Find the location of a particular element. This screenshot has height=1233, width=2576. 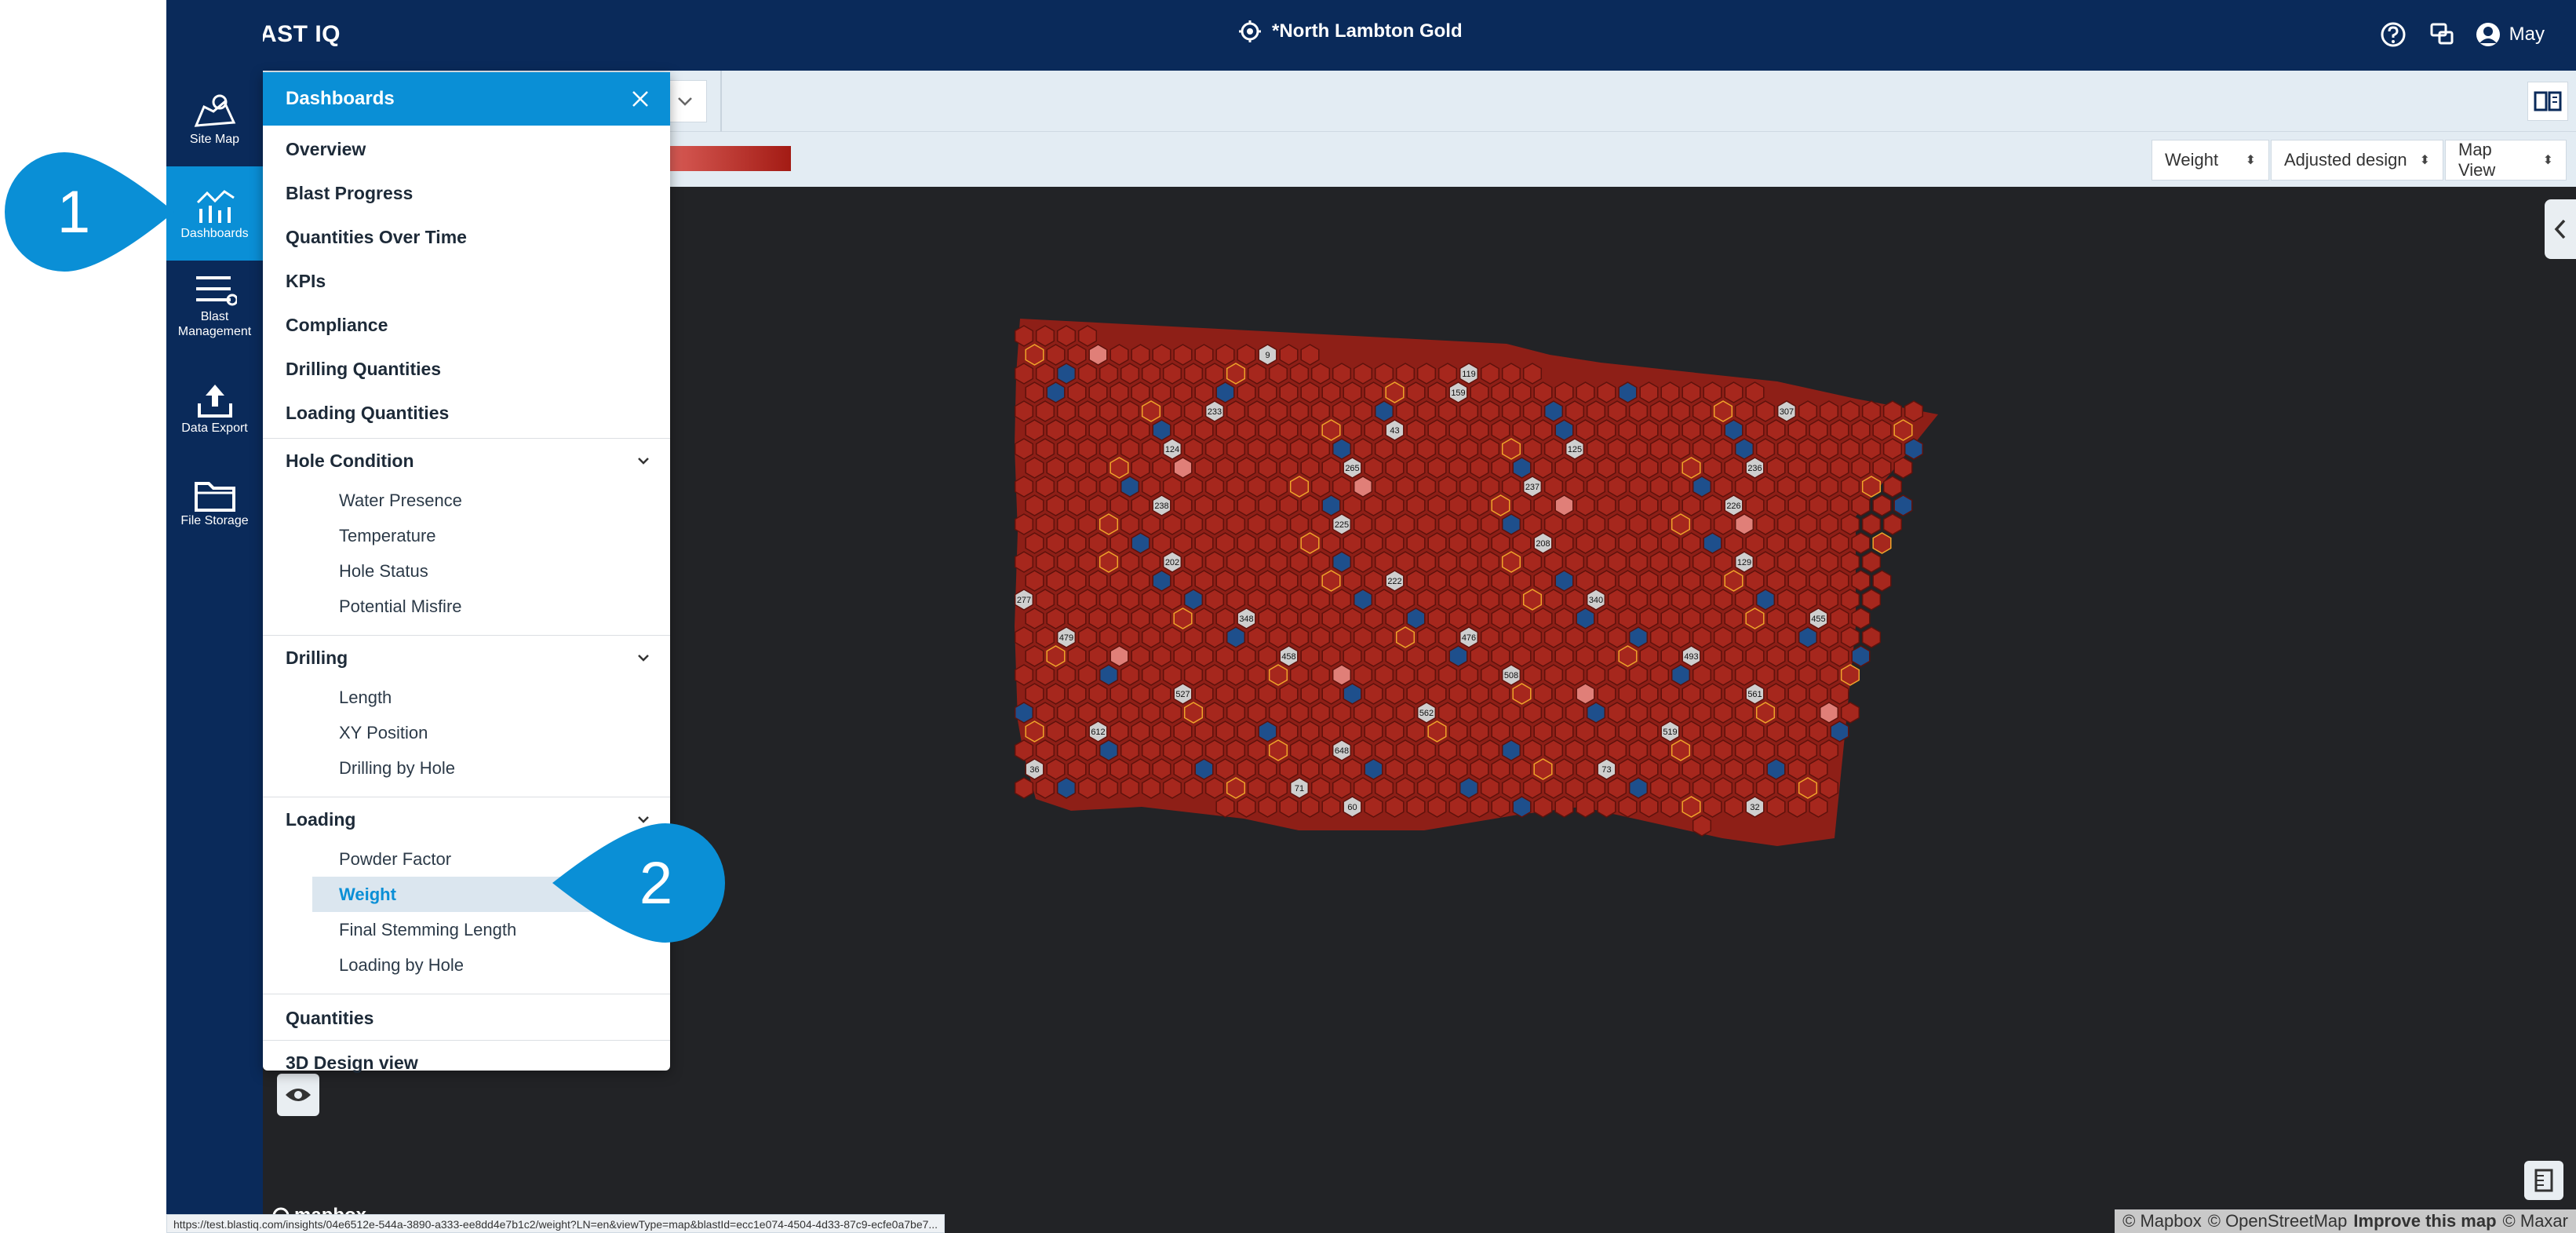

site-selector: *North Lambton Gold is located at coordinates (1351, 31).